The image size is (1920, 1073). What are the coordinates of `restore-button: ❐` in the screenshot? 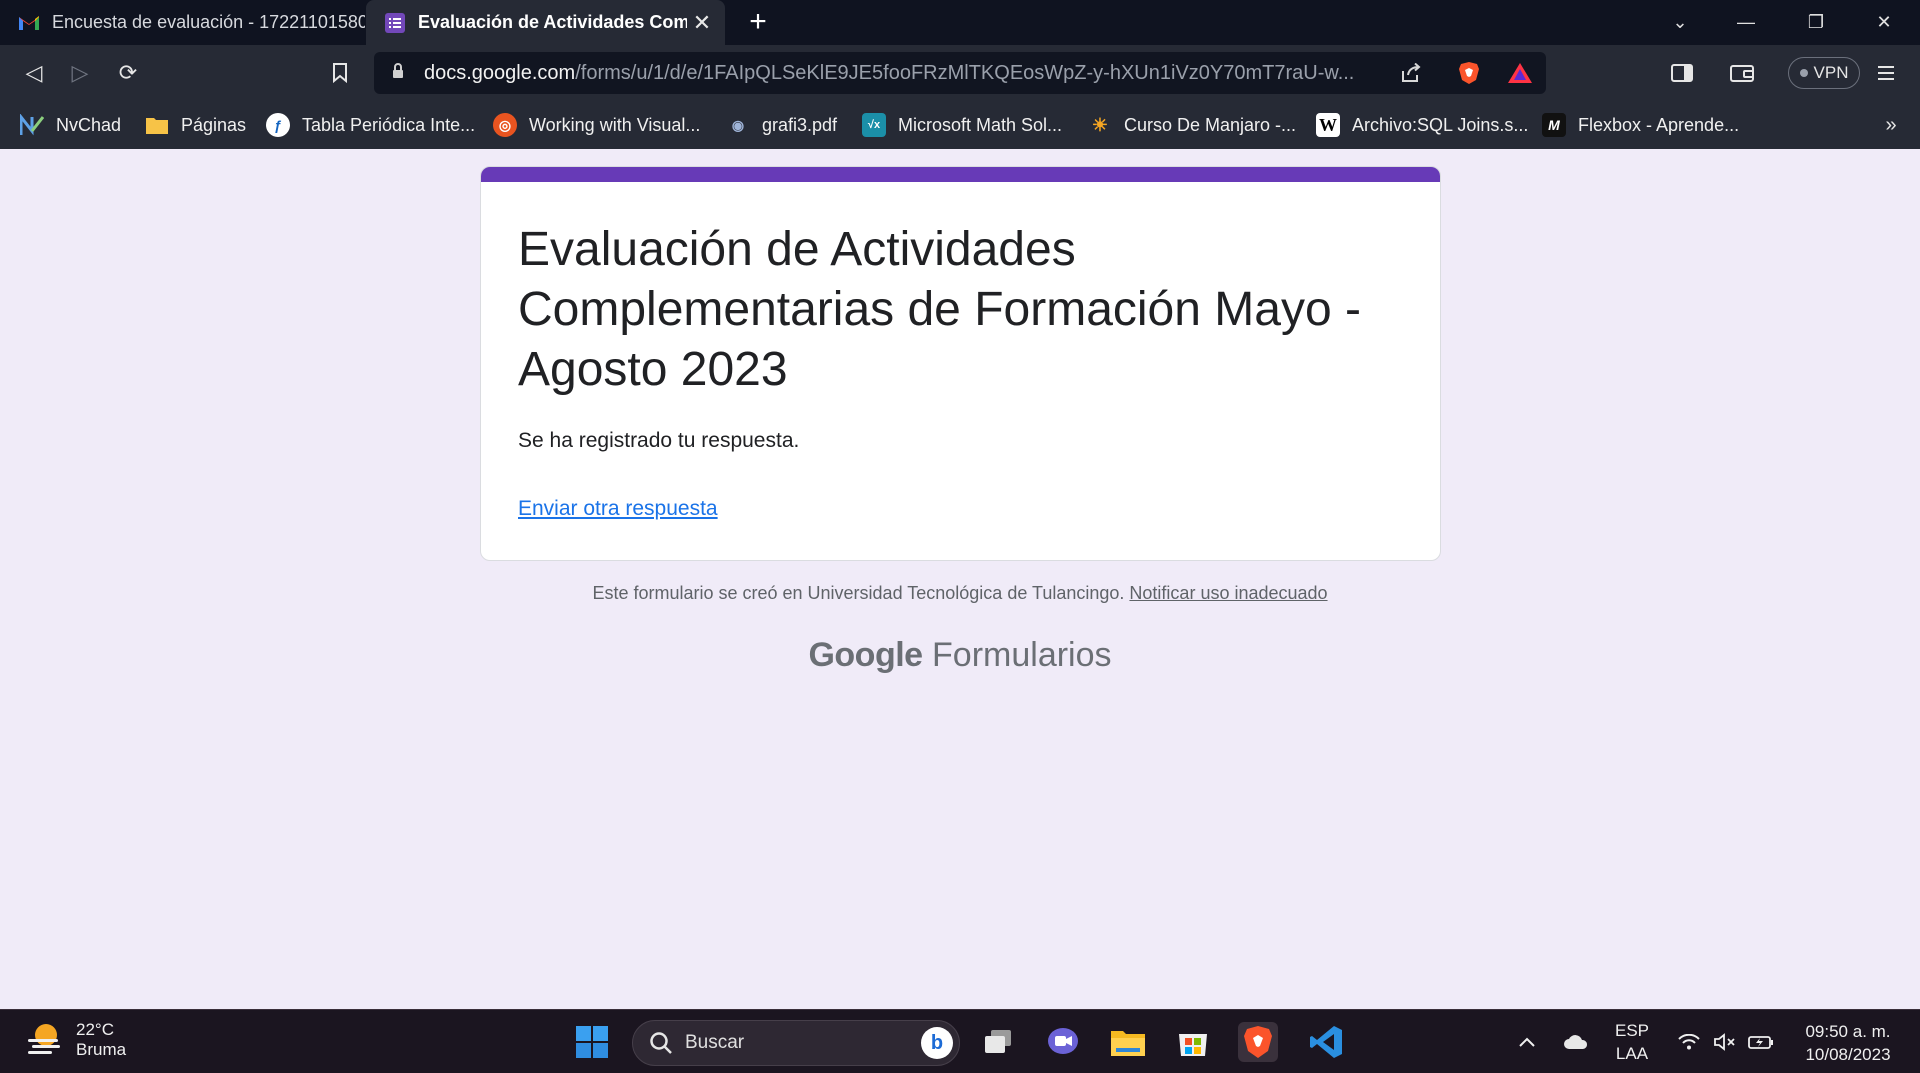 It's located at (1816, 22).